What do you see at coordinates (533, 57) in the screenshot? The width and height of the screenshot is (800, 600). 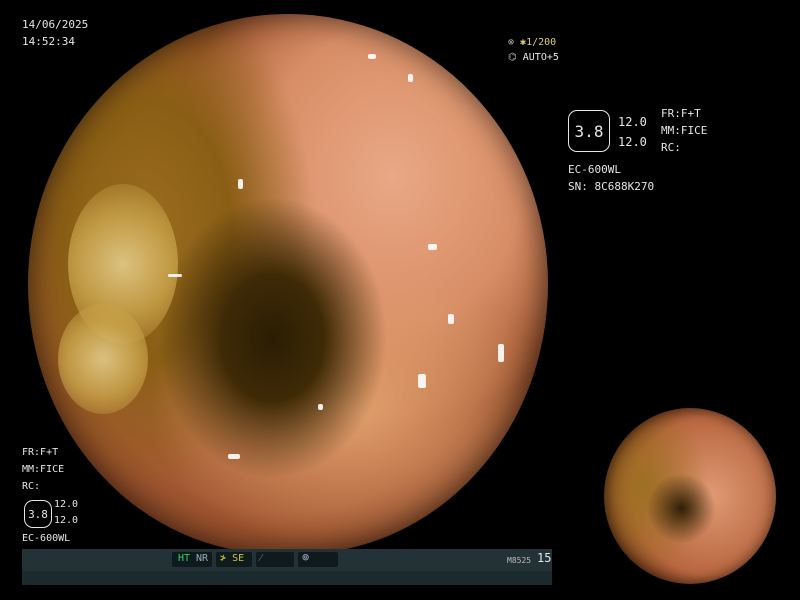 I see `exposure-mode: ⌬ AUTO+5` at bounding box center [533, 57].